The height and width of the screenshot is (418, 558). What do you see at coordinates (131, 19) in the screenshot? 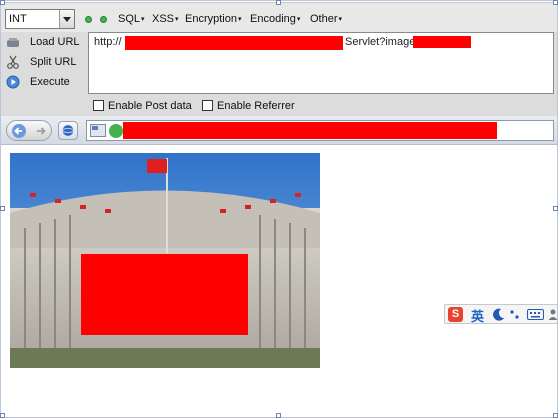
I see `menu-sql: SQL▾` at bounding box center [131, 19].